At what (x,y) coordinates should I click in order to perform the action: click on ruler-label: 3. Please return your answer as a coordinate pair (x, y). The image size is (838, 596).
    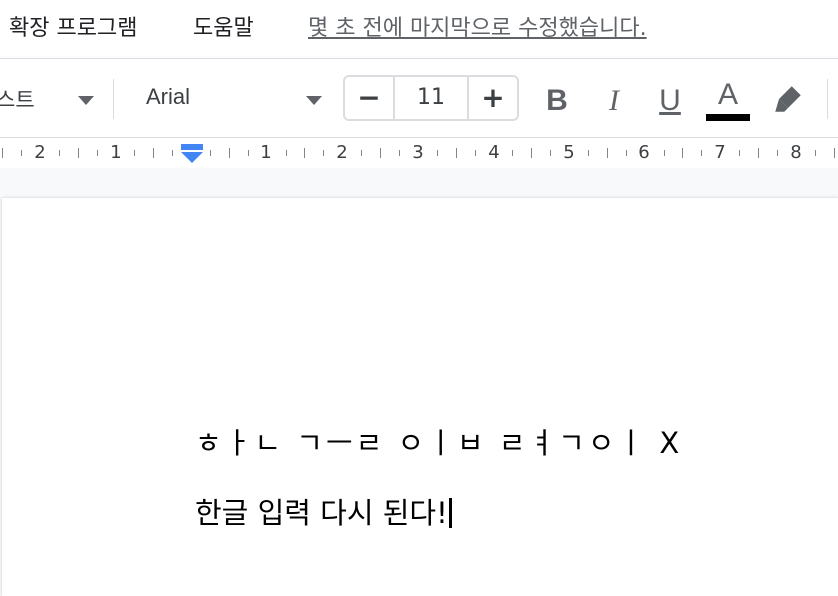
    Looking at the image, I should click on (418, 152).